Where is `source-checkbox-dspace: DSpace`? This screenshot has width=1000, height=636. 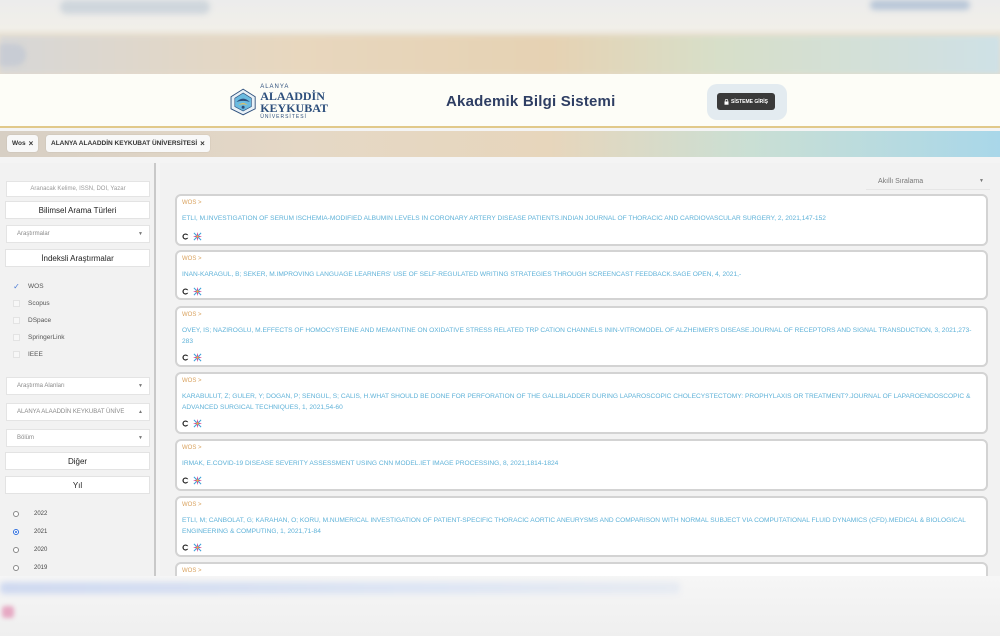
source-checkbox-dspace: DSpace is located at coordinates (32, 320).